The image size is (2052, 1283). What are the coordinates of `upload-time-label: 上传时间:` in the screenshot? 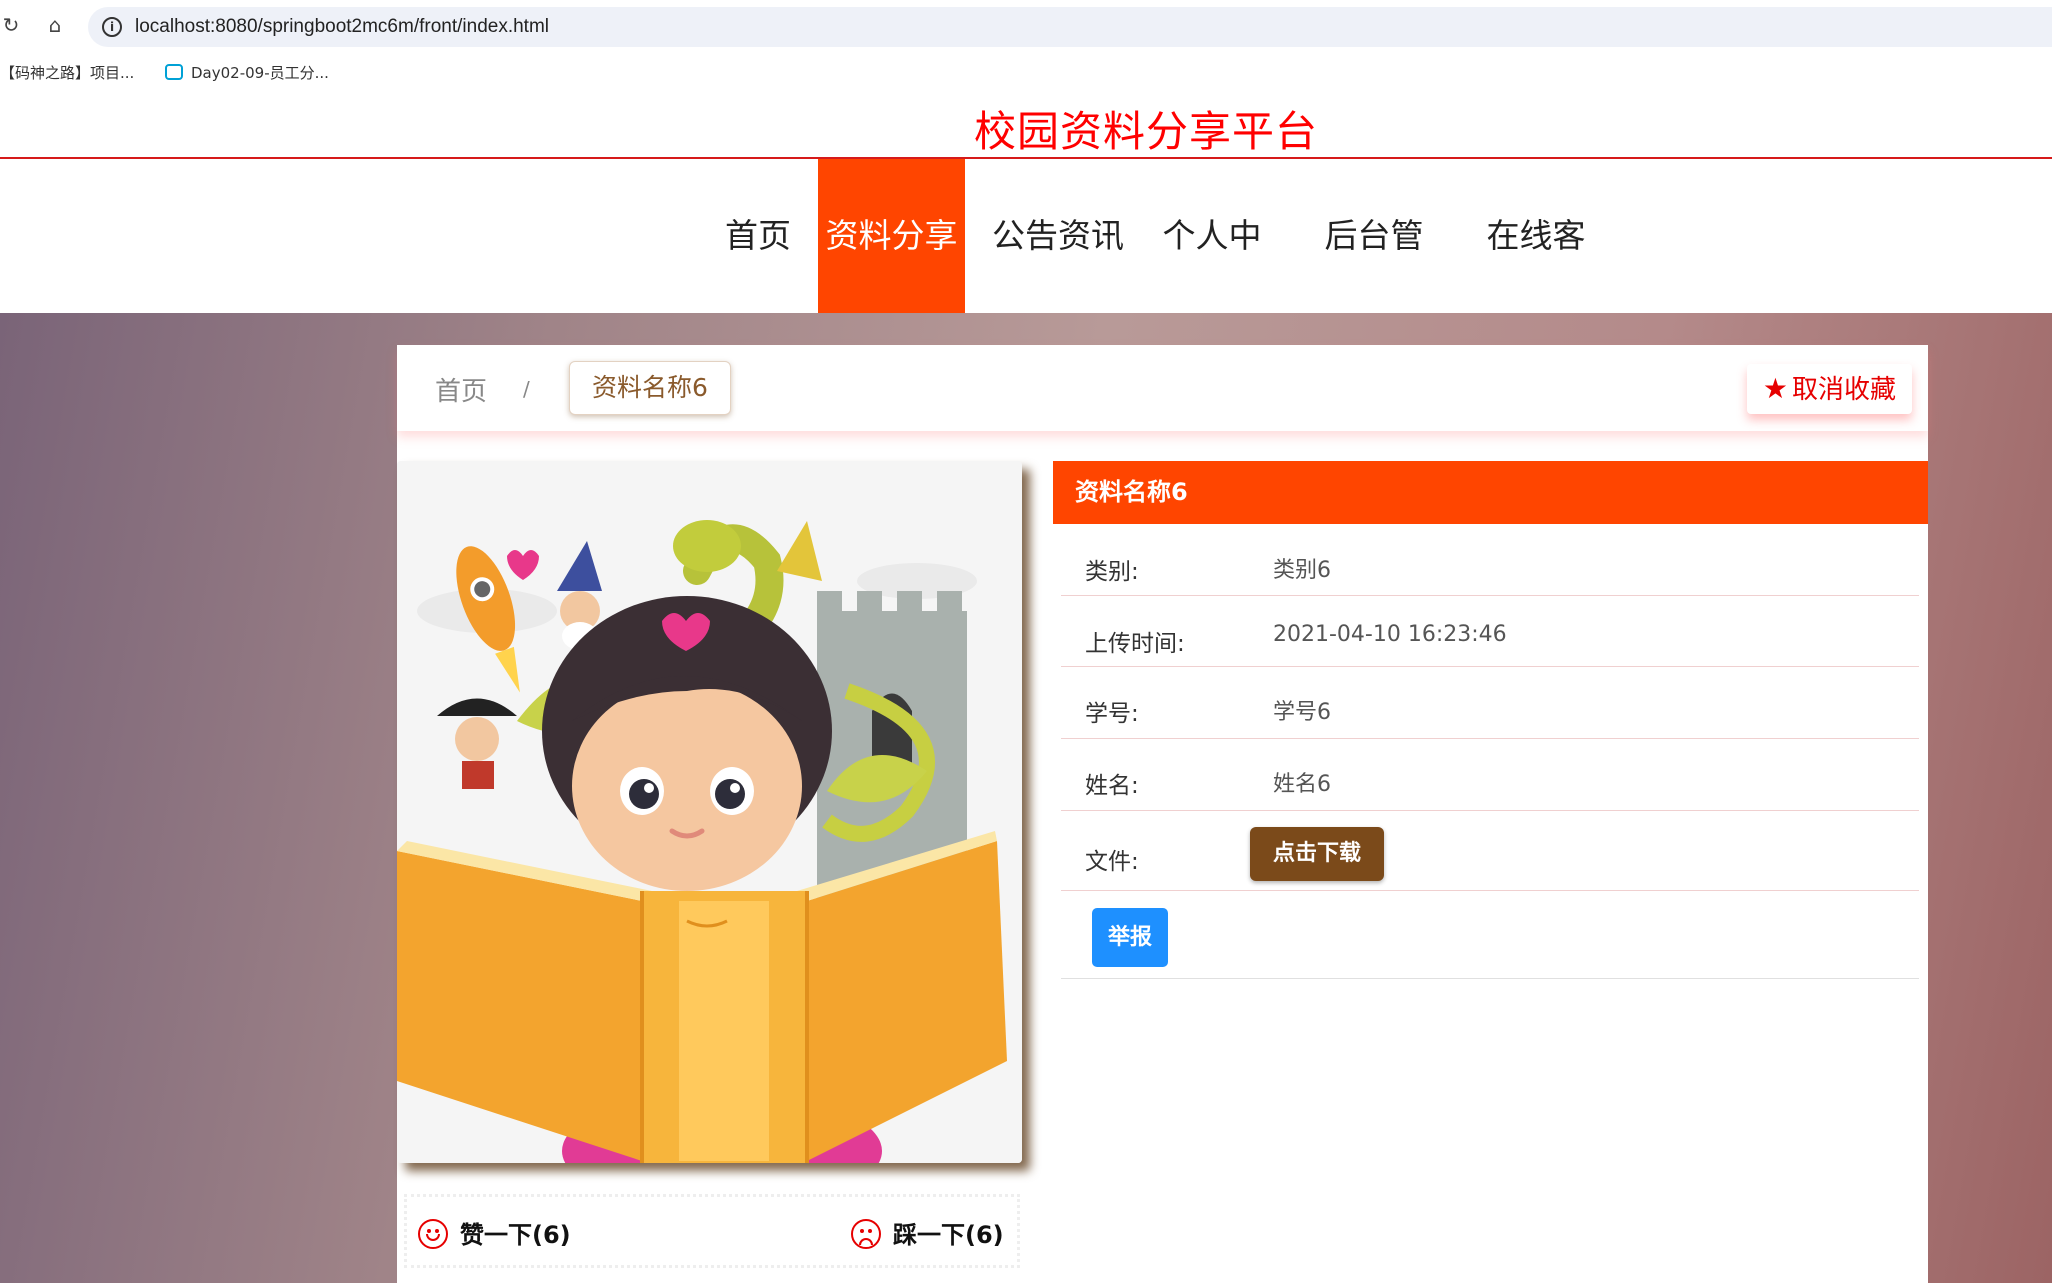 It's located at (1135, 644).